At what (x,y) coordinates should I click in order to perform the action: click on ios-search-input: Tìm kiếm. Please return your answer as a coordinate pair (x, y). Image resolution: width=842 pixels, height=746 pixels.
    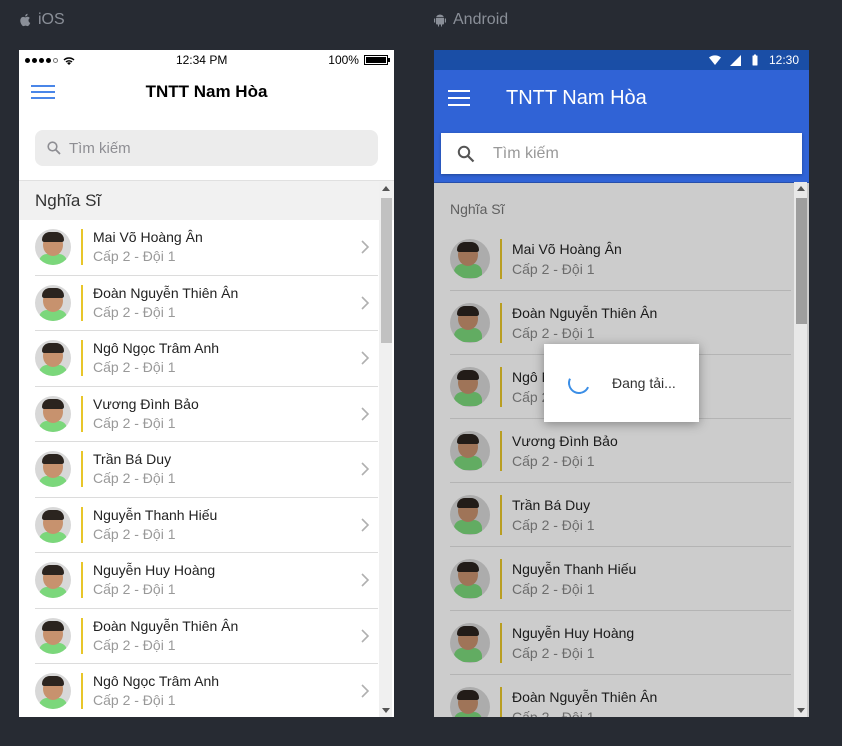
    Looking at the image, I should click on (206, 148).